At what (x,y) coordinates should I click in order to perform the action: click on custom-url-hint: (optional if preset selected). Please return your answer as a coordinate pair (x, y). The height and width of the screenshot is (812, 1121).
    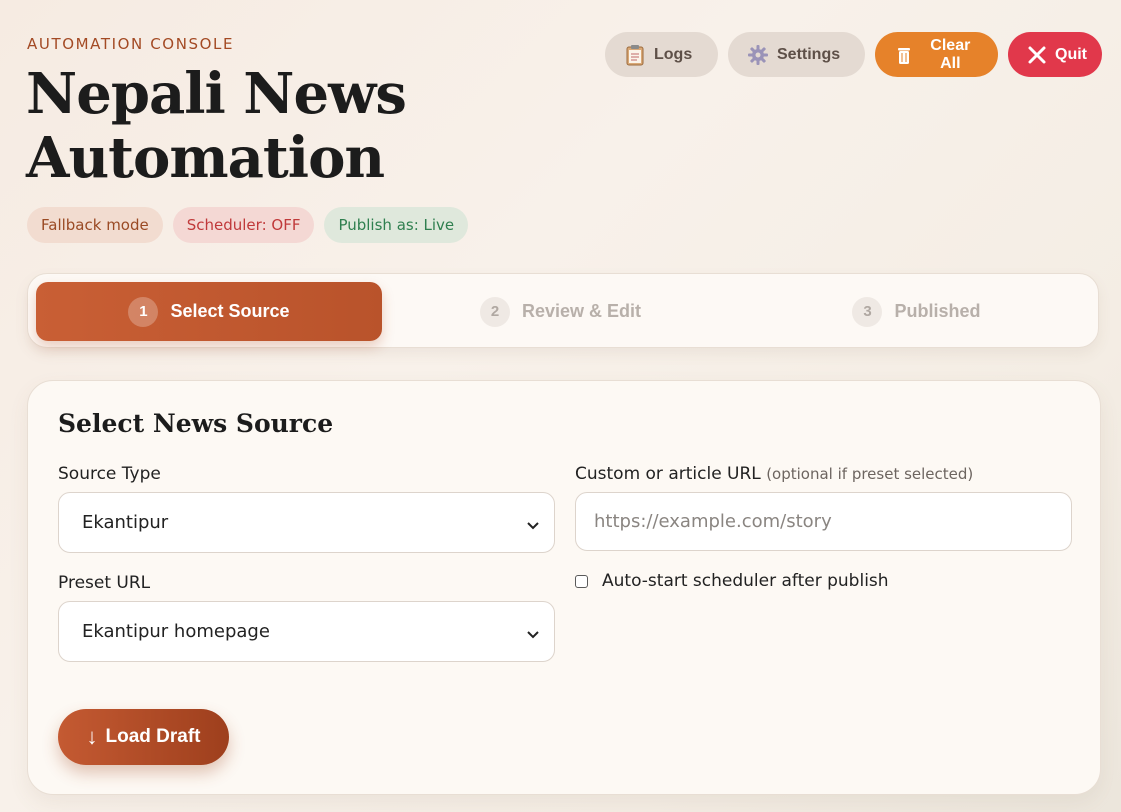
    Looking at the image, I should click on (870, 474).